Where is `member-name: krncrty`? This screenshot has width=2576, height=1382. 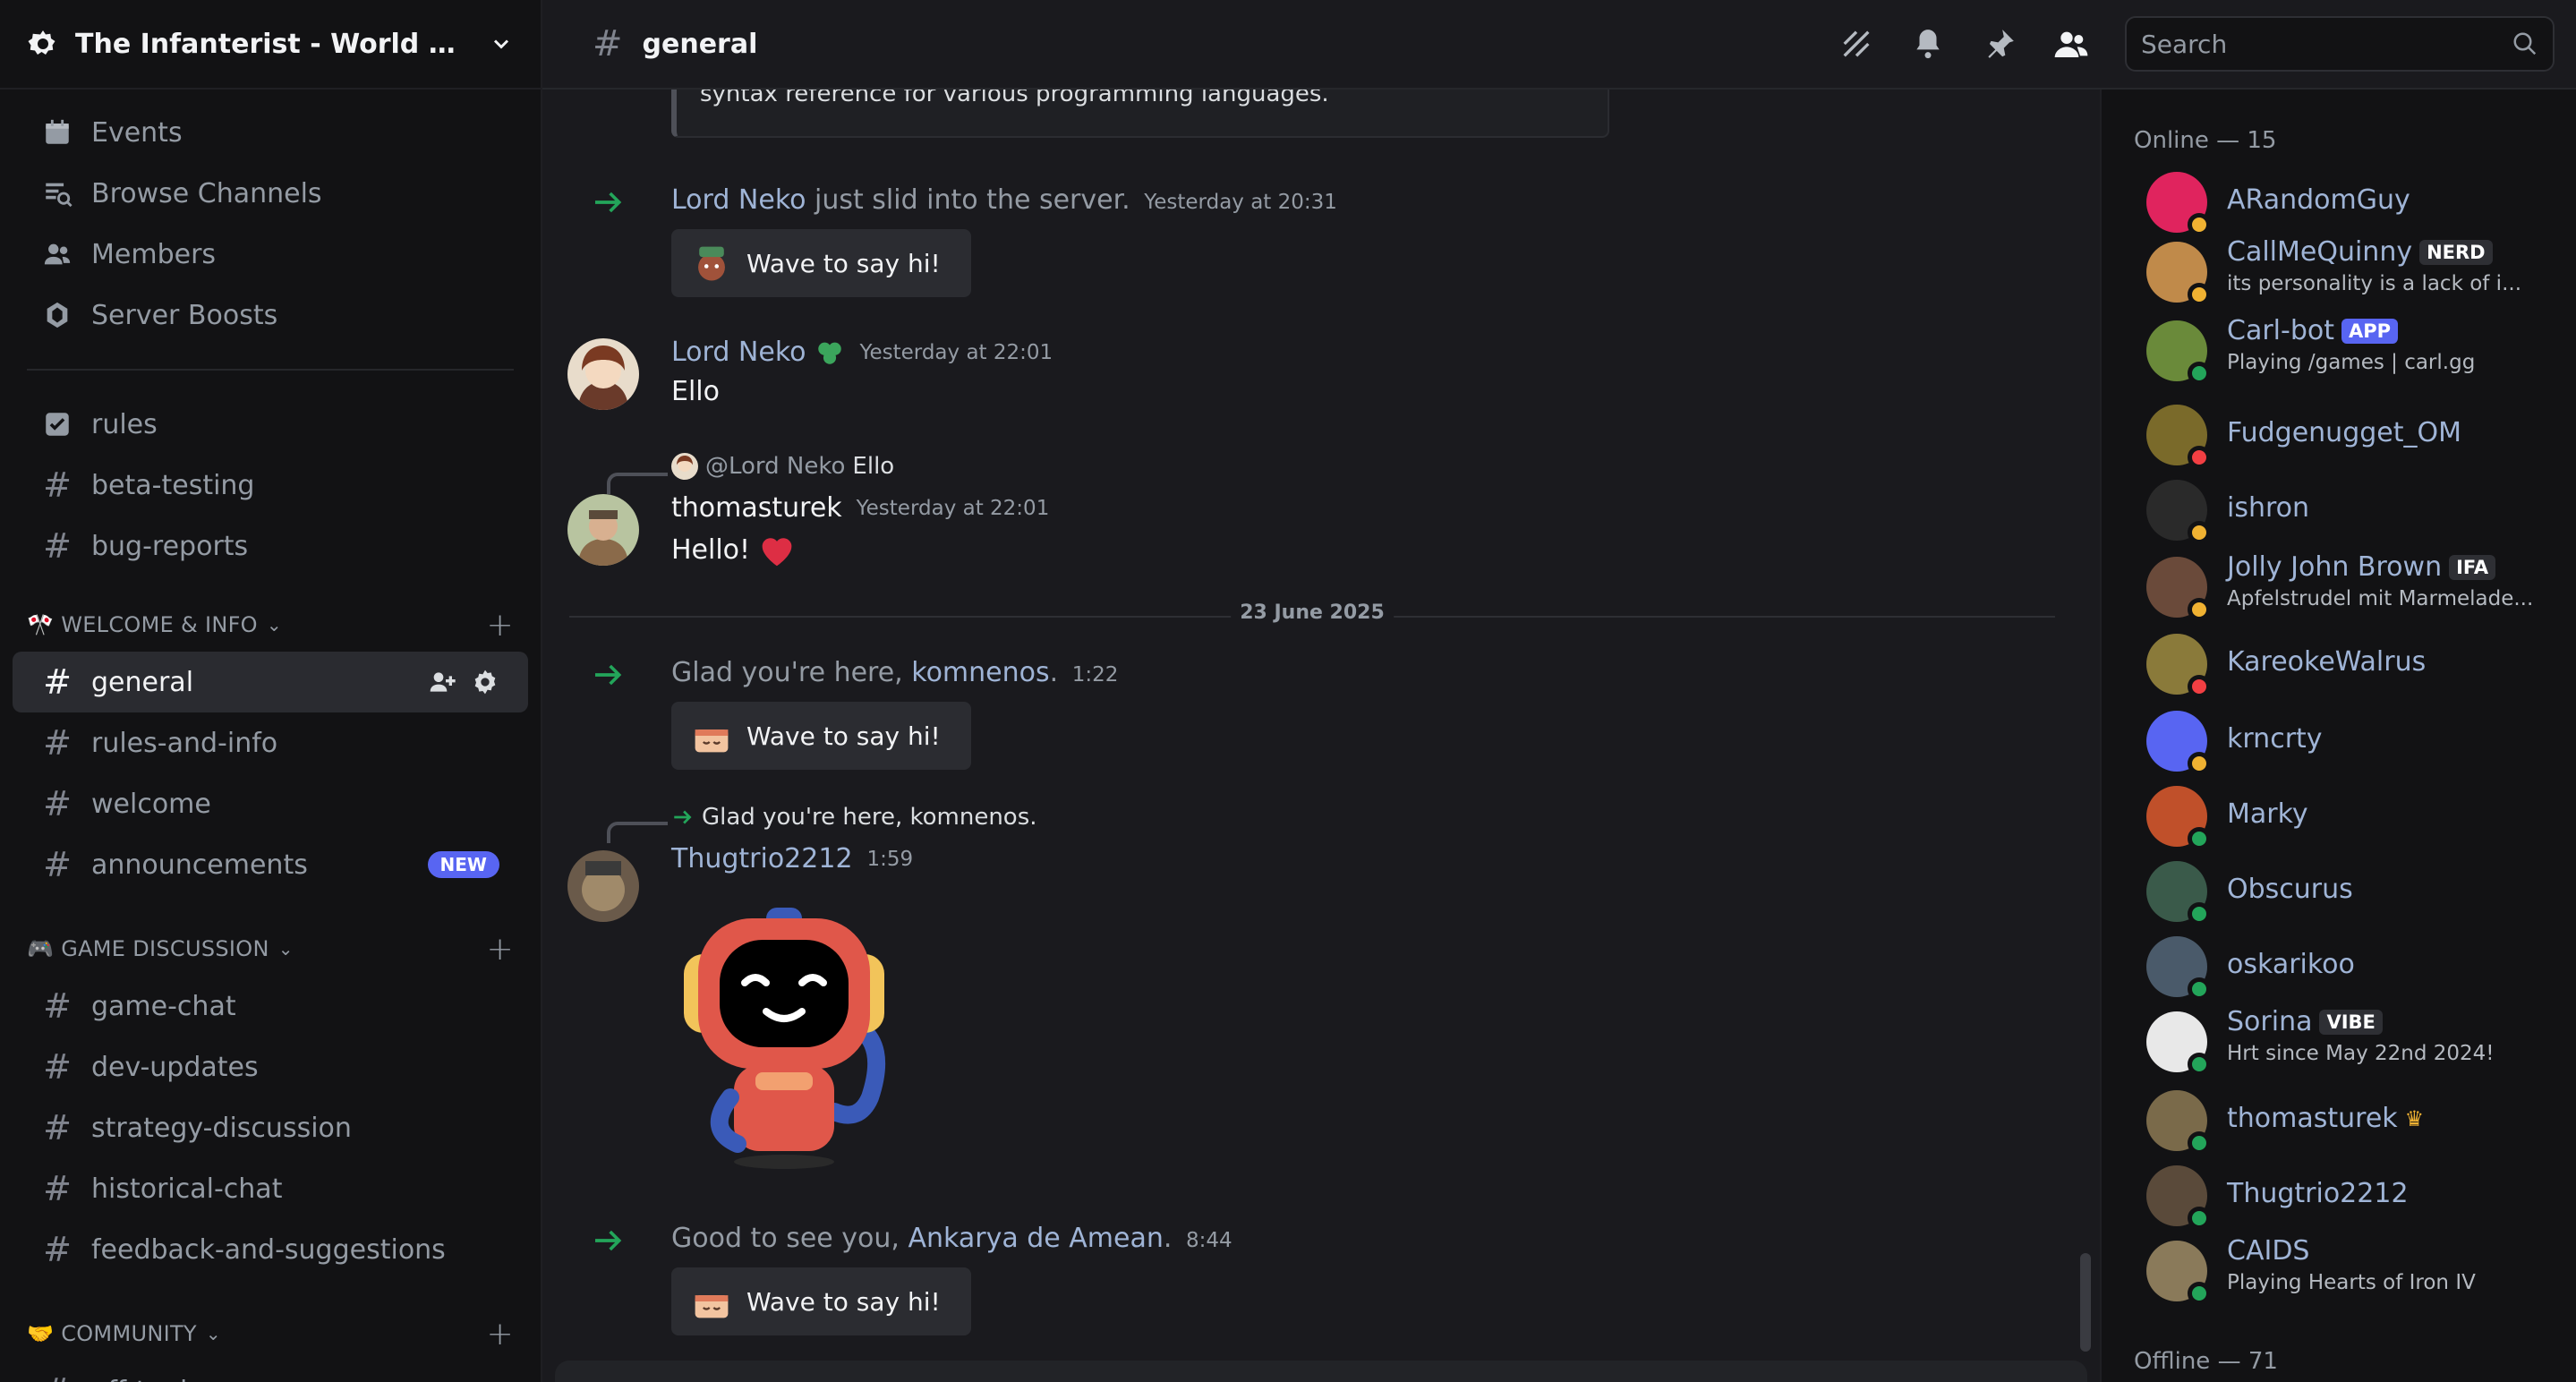 member-name: krncrty is located at coordinates (2275, 739).